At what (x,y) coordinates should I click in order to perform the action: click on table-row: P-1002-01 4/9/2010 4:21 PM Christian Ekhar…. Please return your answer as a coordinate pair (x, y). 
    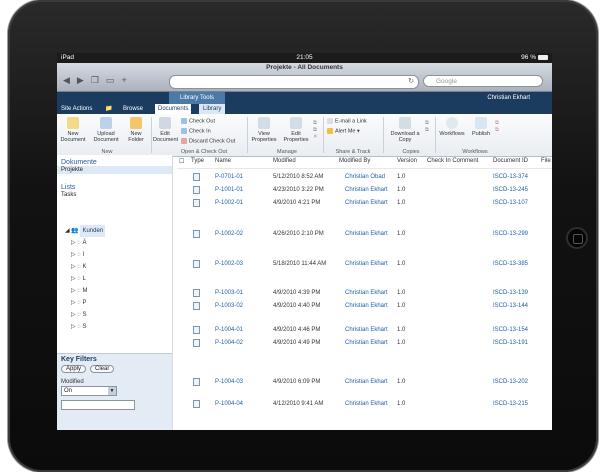
    Looking at the image, I should click on (364, 204).